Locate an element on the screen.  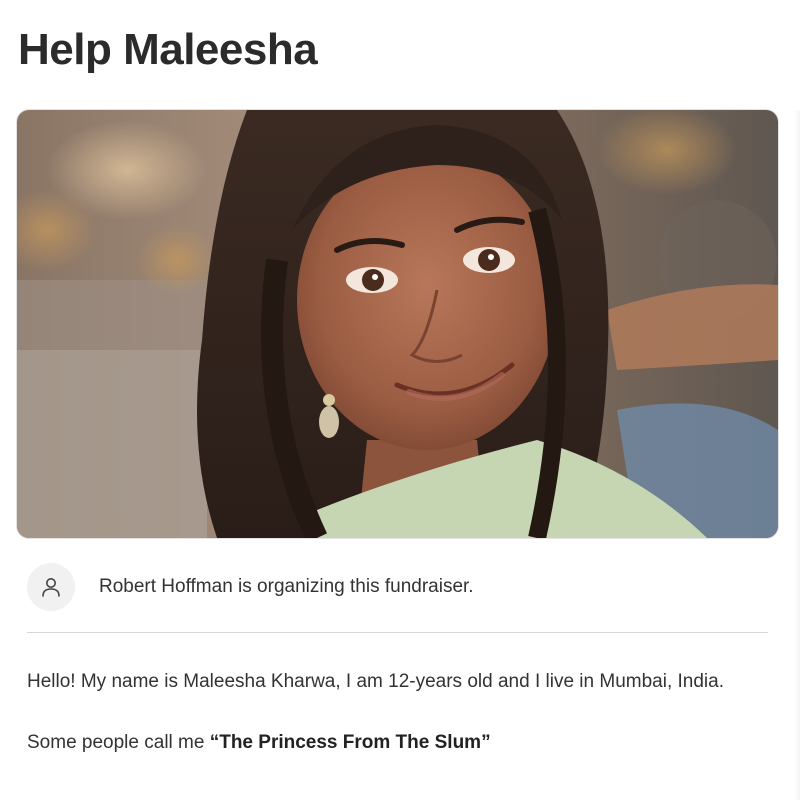
divider is located at coordinates (397, 632).